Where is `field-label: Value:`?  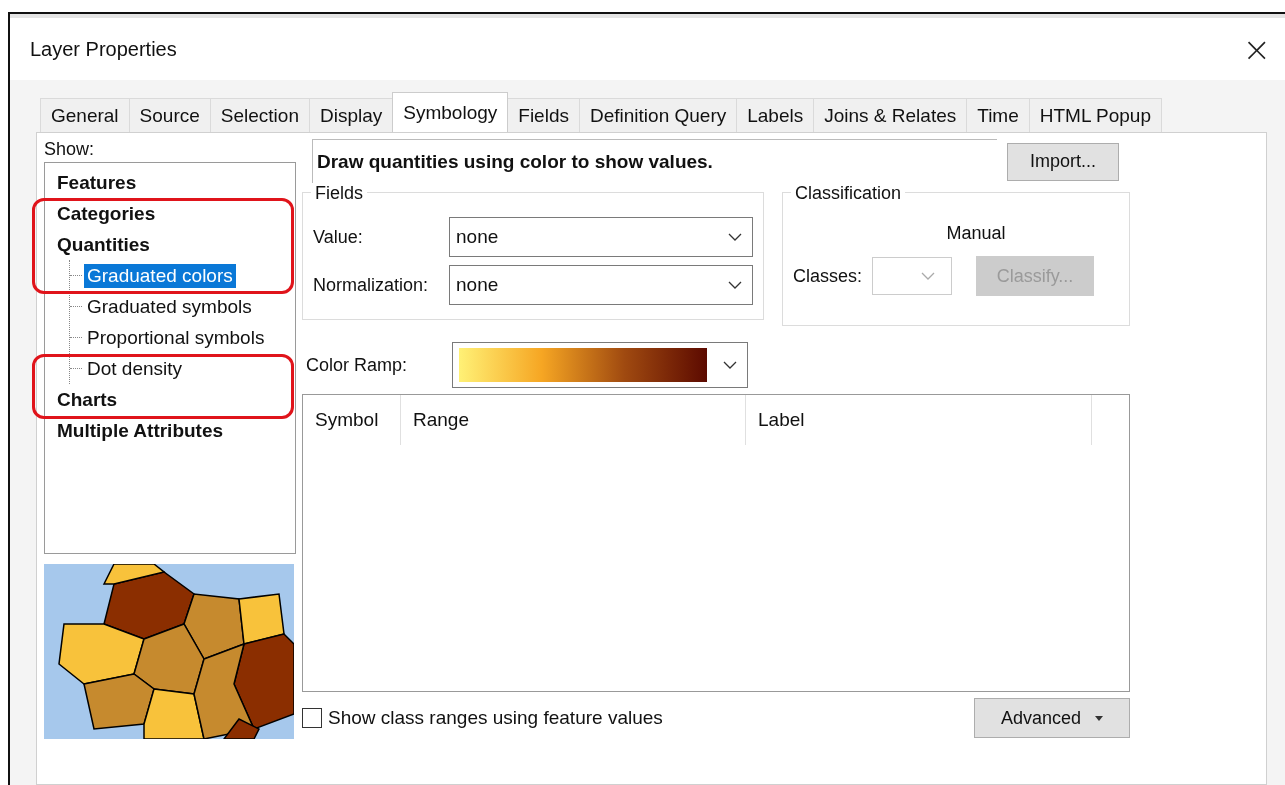 field-label: Value: is located at coordinates (338, 237).